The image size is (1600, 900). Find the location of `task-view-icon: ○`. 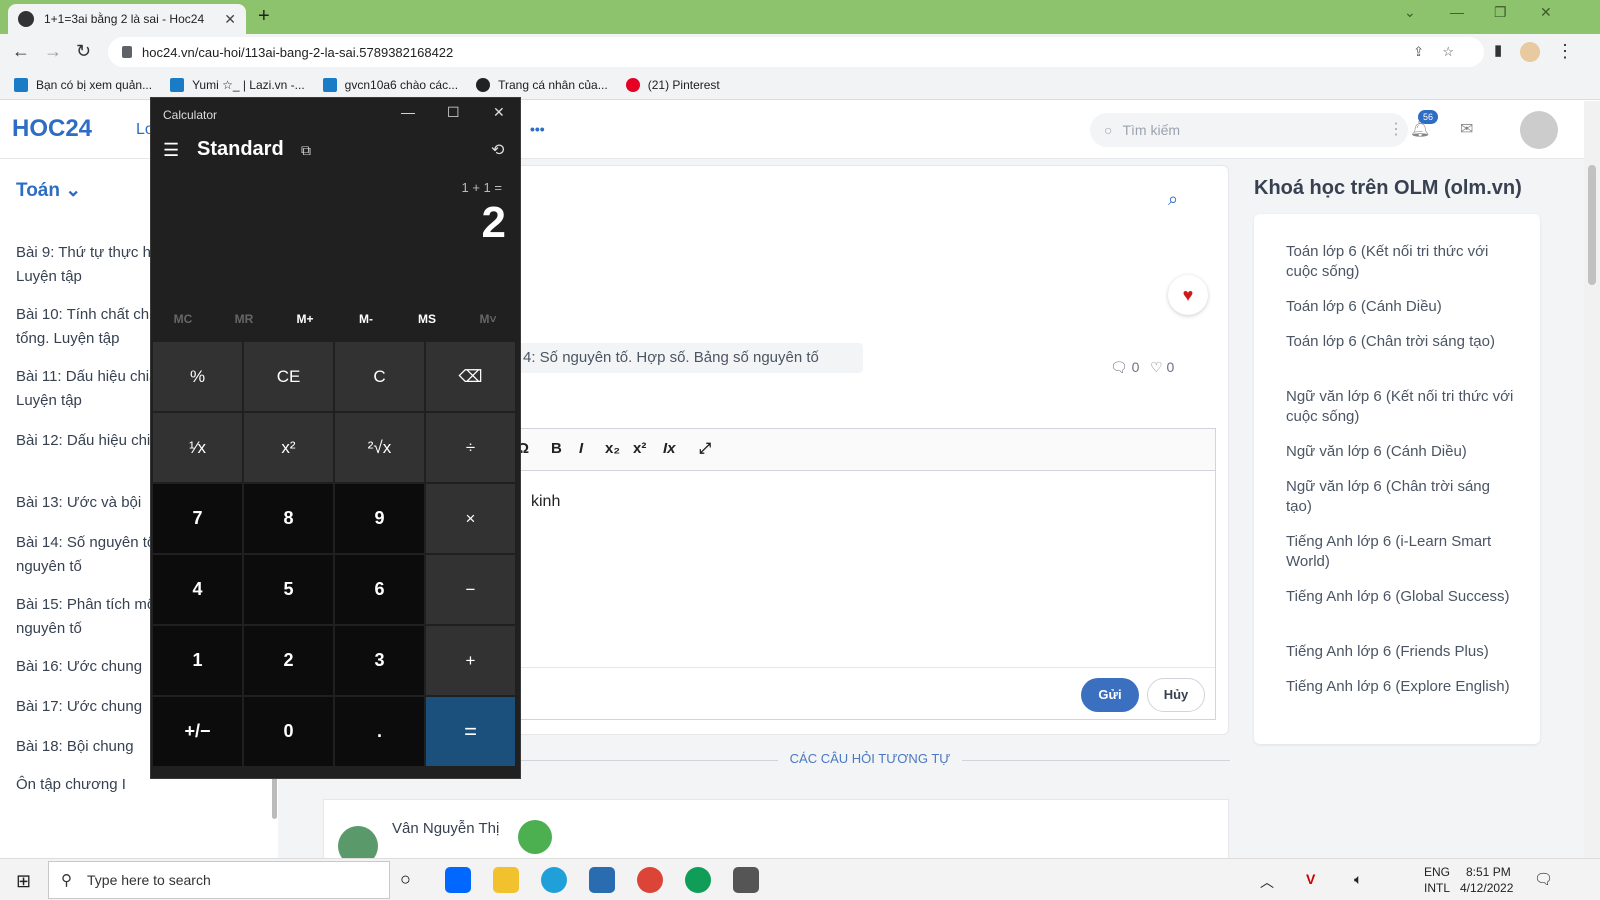

task-view-icon: ○ is located at coordinates (405, 879).